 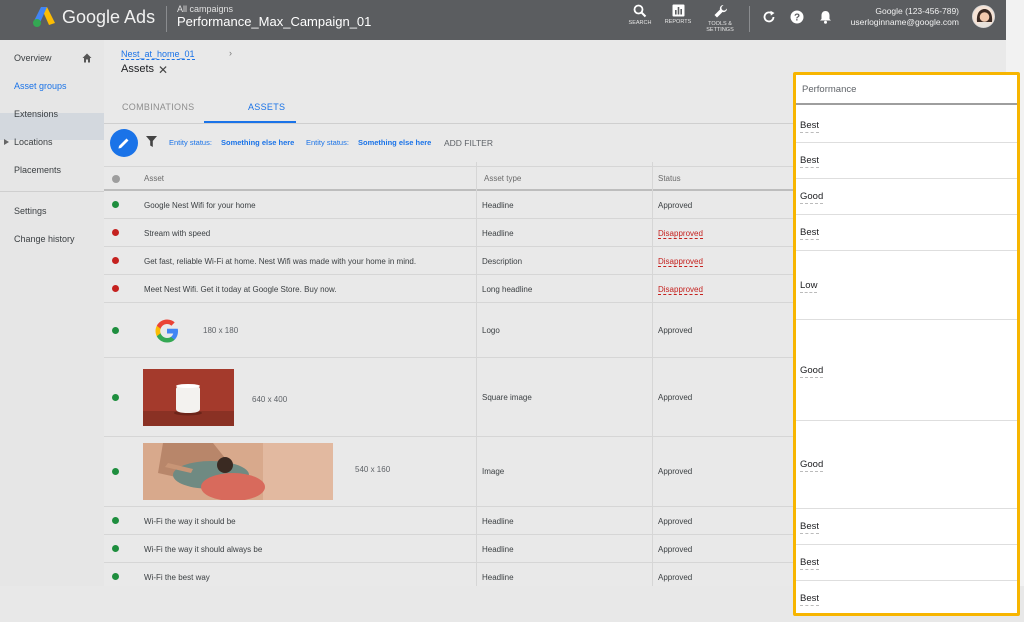 What do you see at coordinates (373, 469) in the screenshot?
I see `asset-dimensions: 540 x 160` at bounding box center [373, 469].